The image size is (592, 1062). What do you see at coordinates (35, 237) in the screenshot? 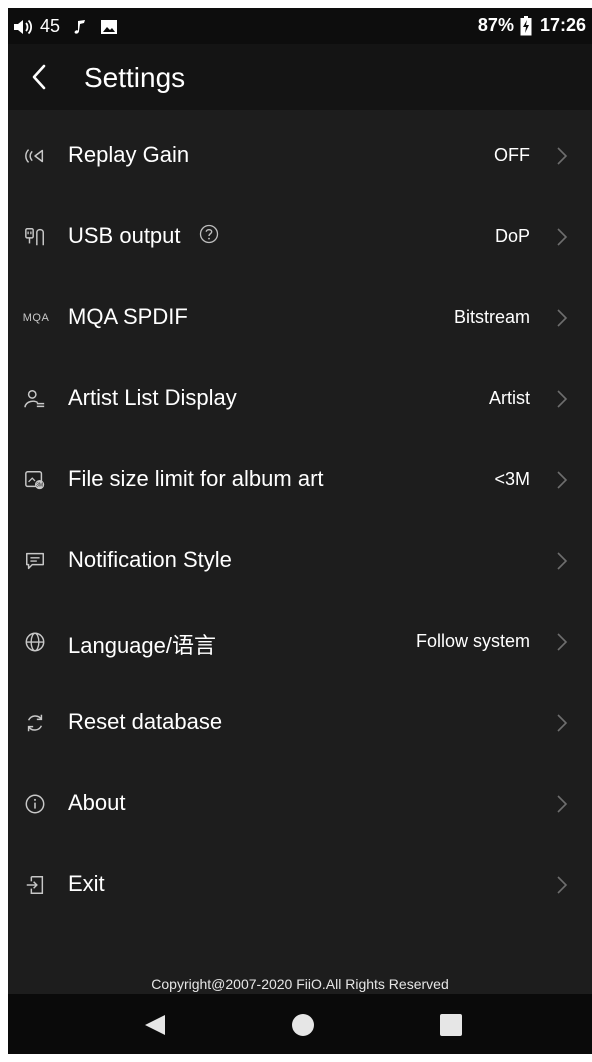
I see `usb-output-icon` at bounding box center [35, 237].